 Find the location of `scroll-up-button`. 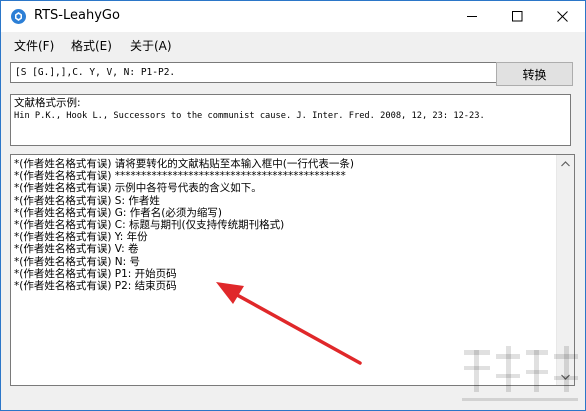

scroll-up-button is located at coordinates (565, 163).